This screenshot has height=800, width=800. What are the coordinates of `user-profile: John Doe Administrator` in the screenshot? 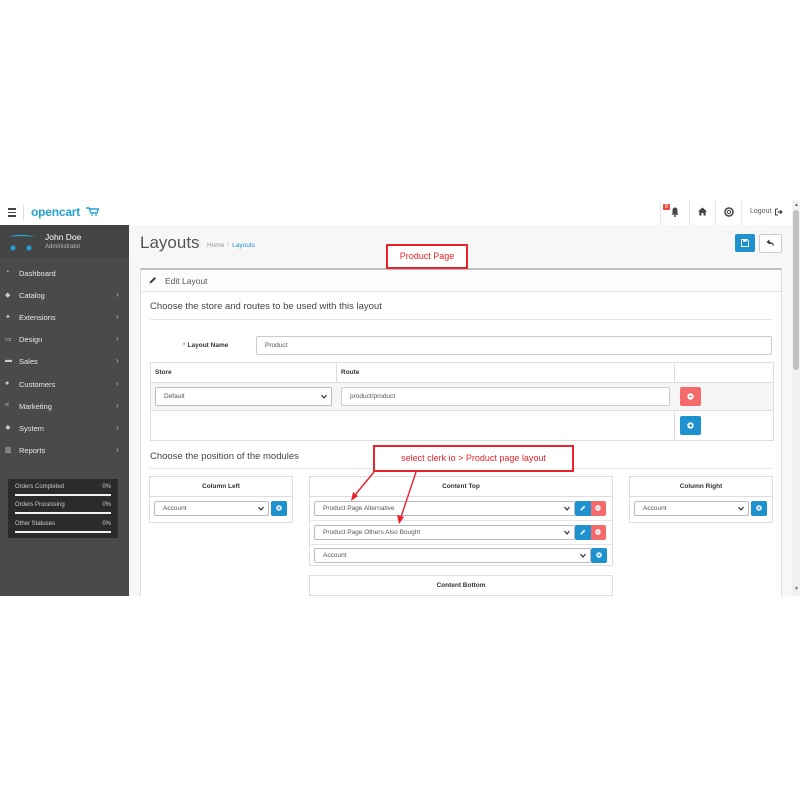 It's located at (64, 241).